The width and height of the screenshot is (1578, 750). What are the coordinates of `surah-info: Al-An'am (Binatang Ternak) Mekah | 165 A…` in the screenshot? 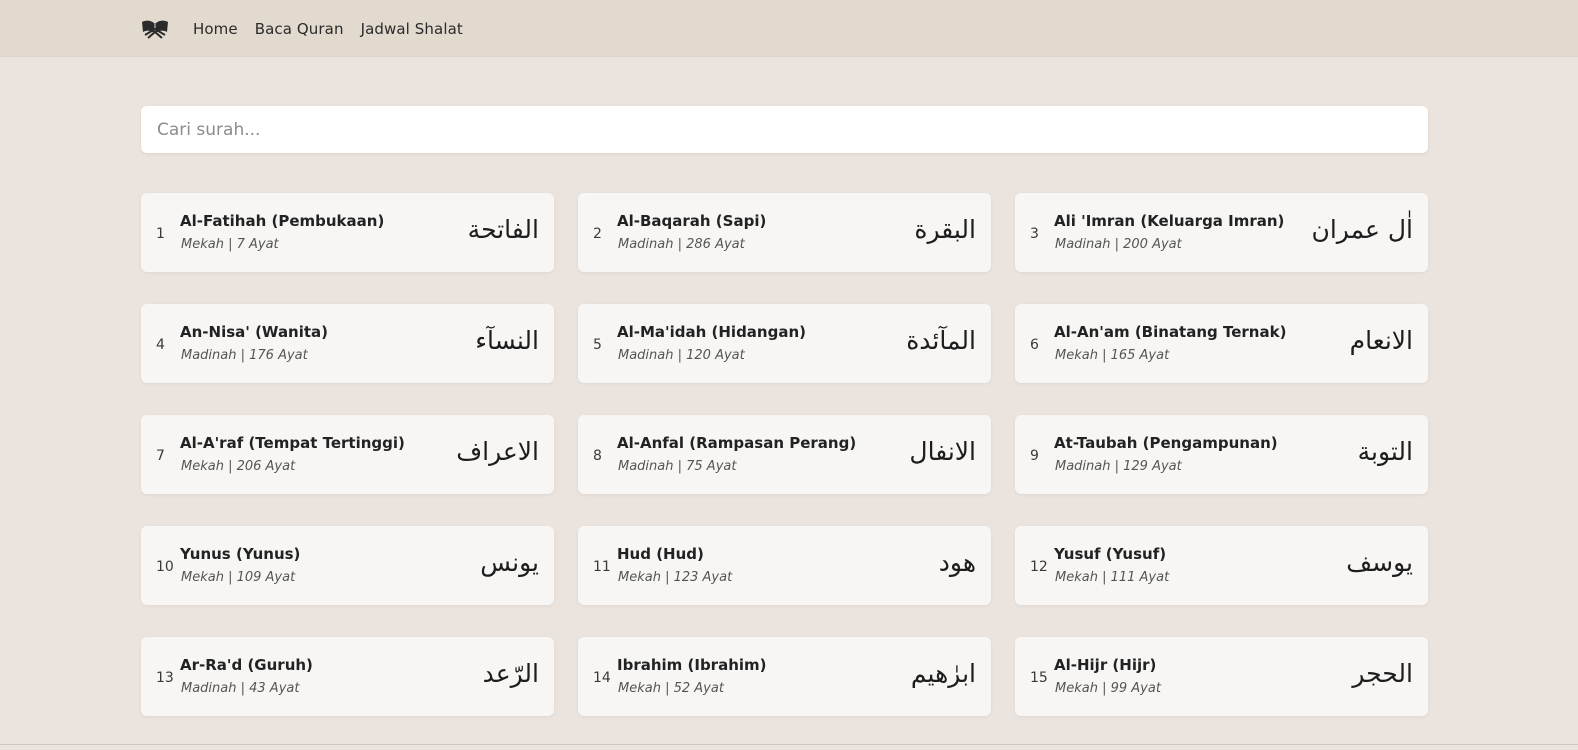 It's located at (1202, 343).